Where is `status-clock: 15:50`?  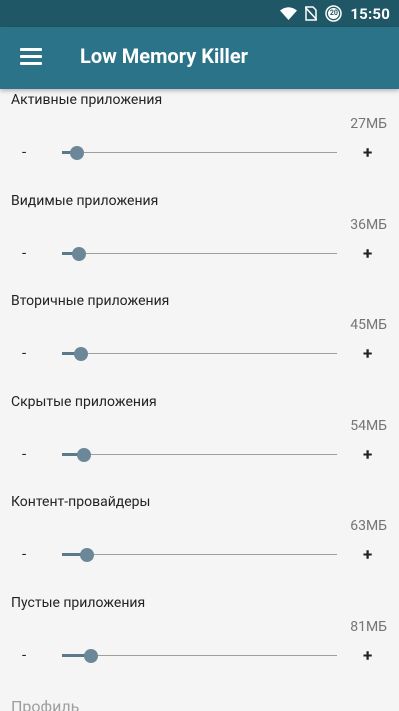 status-clock: 15:50 is located at coordinates (370, 13).